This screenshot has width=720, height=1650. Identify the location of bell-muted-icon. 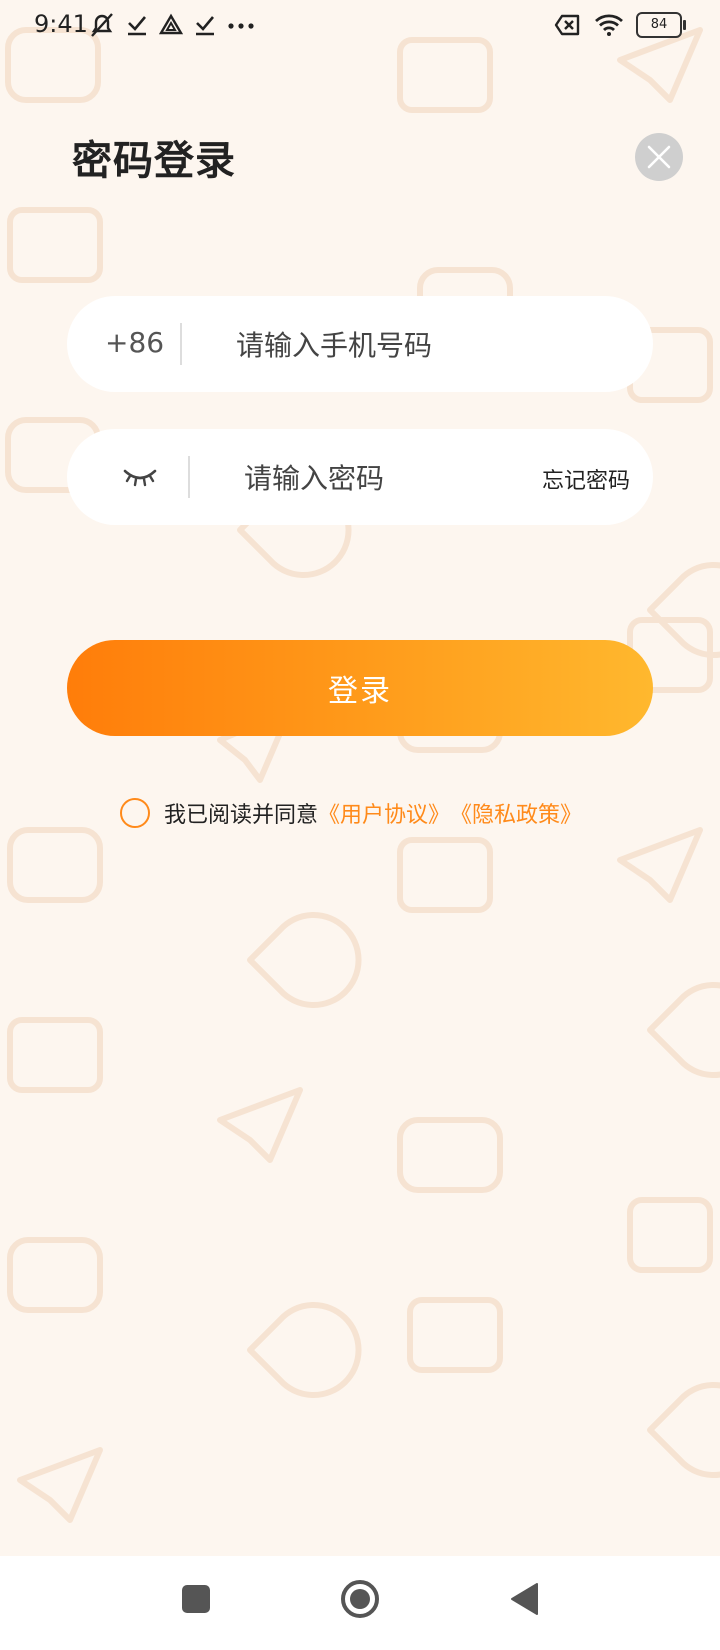
(102, 25).